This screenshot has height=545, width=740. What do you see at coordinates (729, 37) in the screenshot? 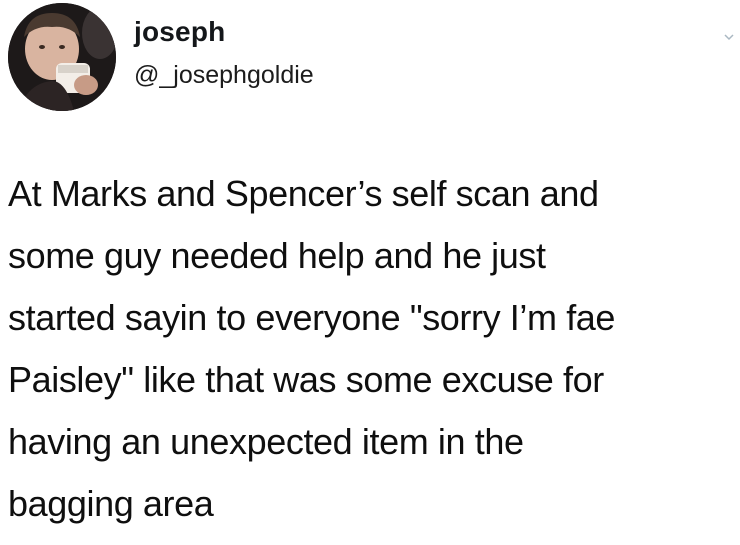
I see `chevron-down-icon` at bounding box center [729, 37].